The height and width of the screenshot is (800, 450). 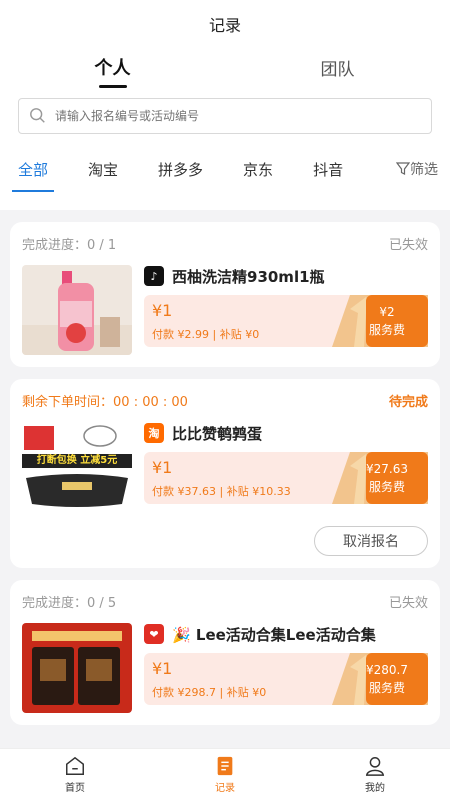 What do you see at coordinates (387, 469) in the screenshot?
I see `fee-amount: ¥27.63` at bounding box center [387, 469].